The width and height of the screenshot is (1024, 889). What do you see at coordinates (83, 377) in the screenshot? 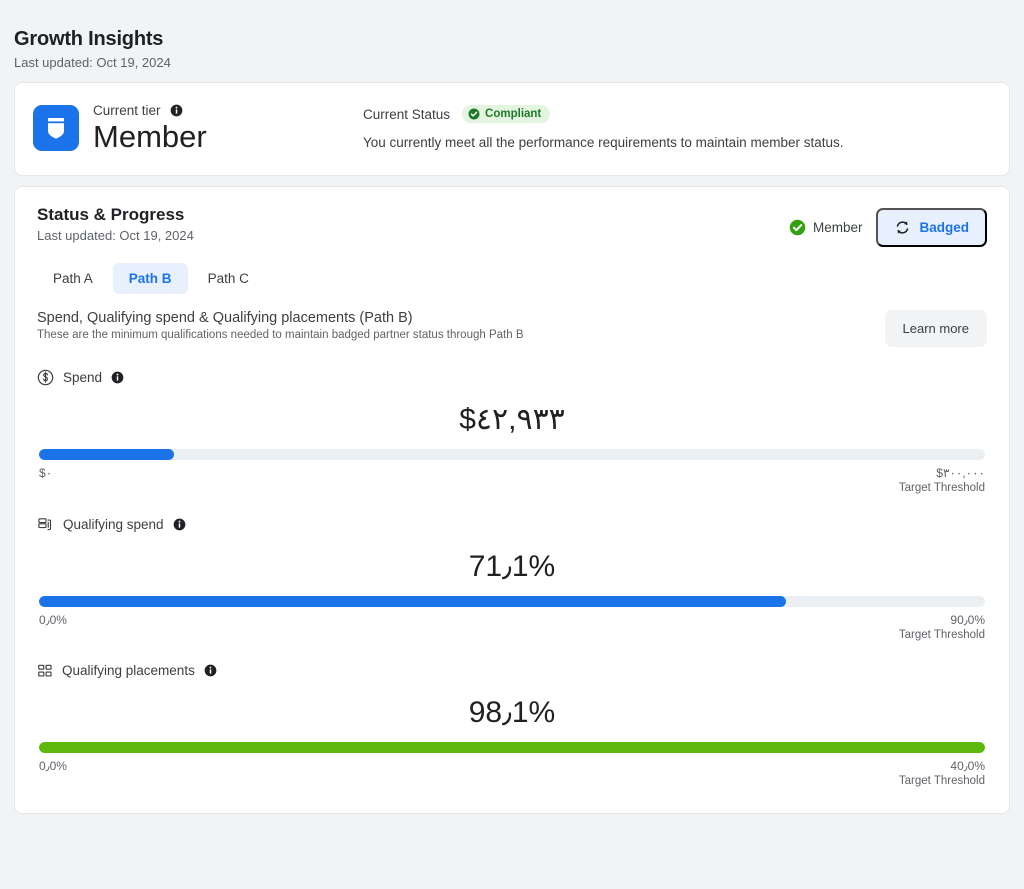
I see `metric-spend-label: Spend` at bounding box center [83, 377].